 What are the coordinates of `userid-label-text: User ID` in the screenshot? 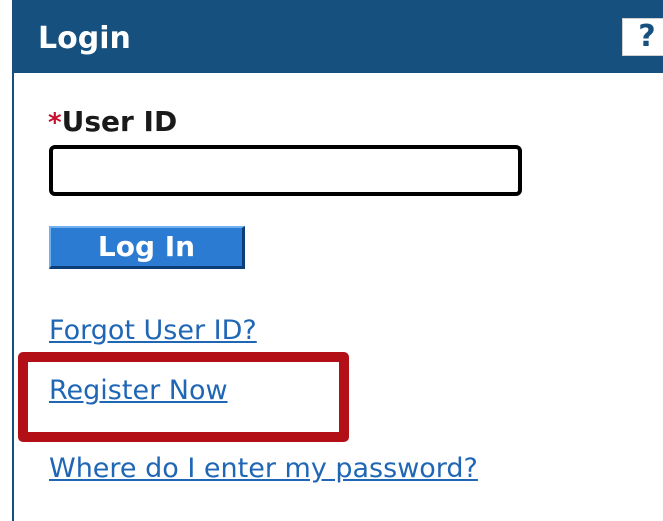 It's located at (119, 121).